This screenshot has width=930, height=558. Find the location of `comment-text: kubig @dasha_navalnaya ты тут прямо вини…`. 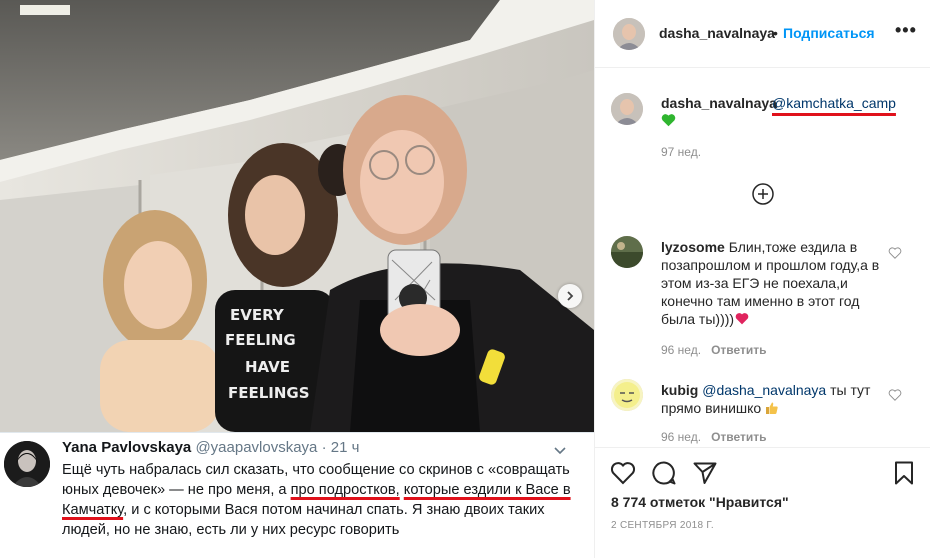

comment-text: kubig @dasha_navalnaya ты тут прямо вини… is located at coordinates (775, 400).